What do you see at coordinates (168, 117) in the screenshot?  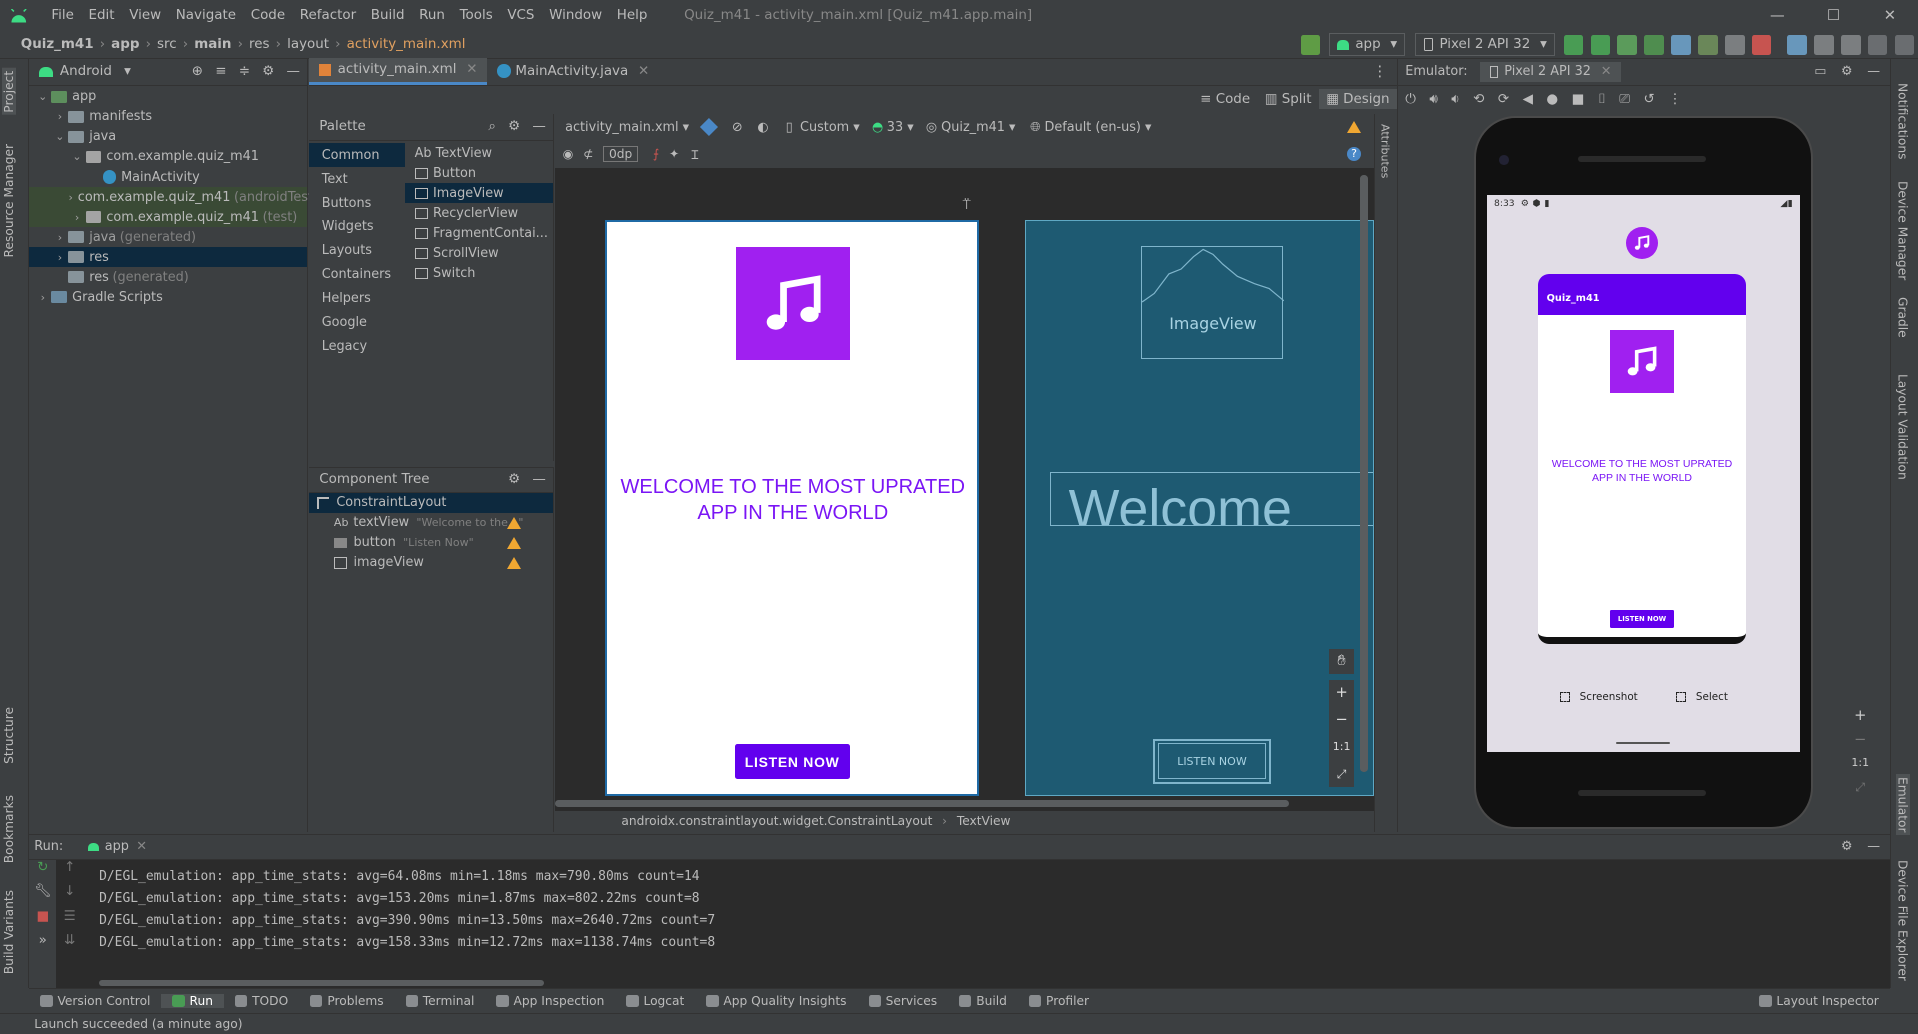 I see `tree-item: › manifests` at bounding box center [168, 117].